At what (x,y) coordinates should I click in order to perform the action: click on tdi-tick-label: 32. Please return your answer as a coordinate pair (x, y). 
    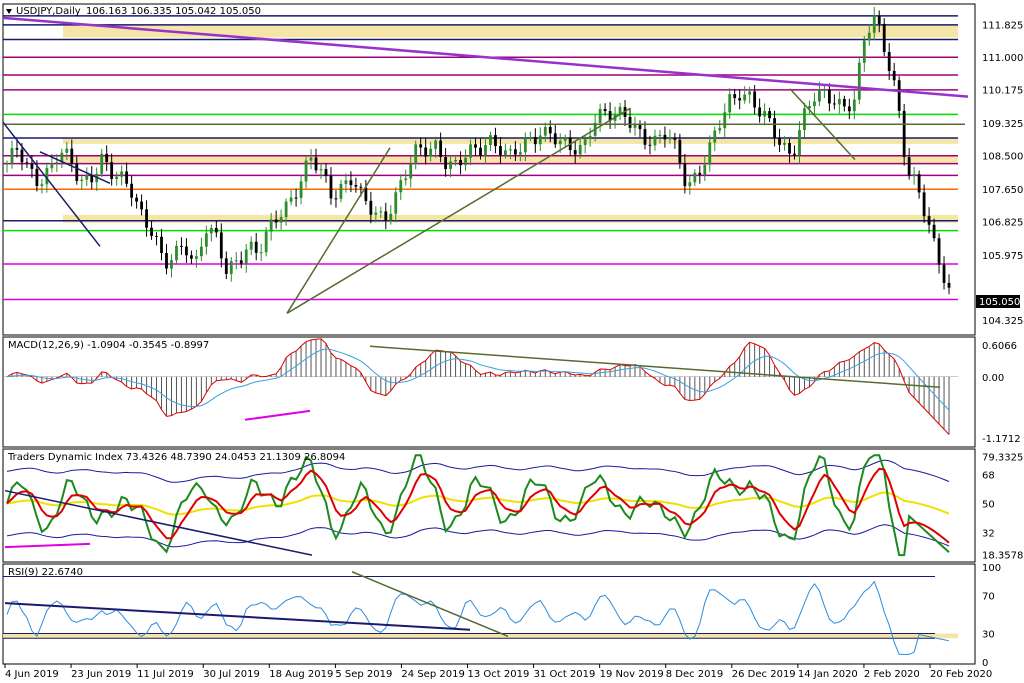
    Looking at the image, I should click on (988, 534).